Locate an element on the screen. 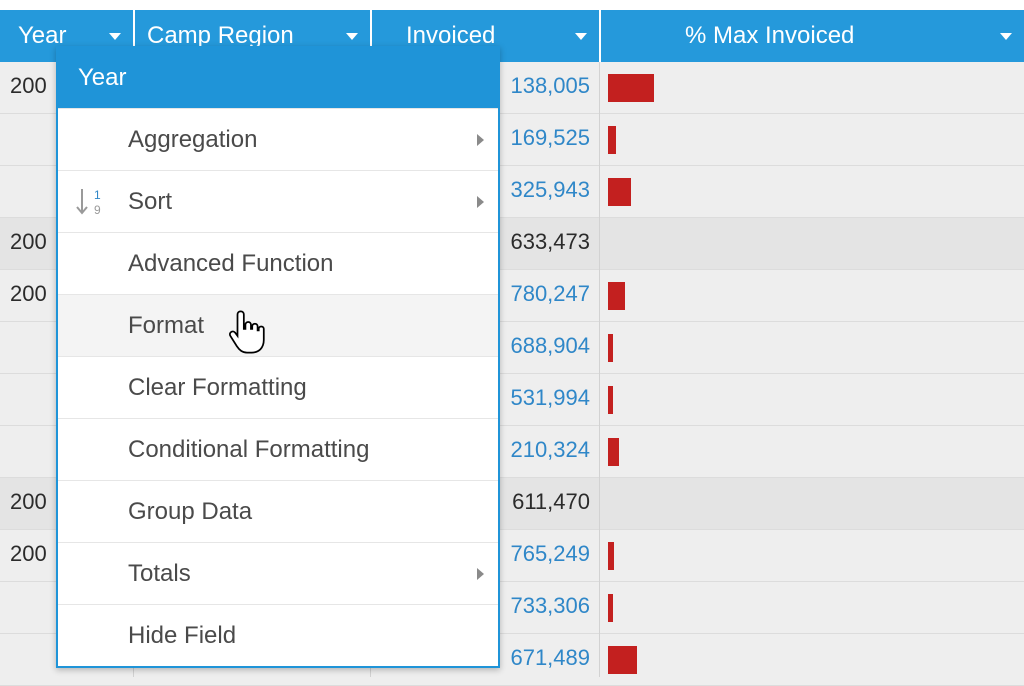 The height and width of the screenshot is (686, 1024). column-divider is located at coordinates (599, 369).